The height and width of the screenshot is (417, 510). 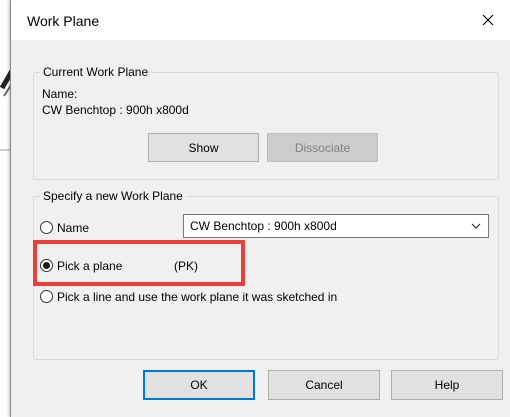 I want to click on name-label: Name:, so click(x=60, y=94).